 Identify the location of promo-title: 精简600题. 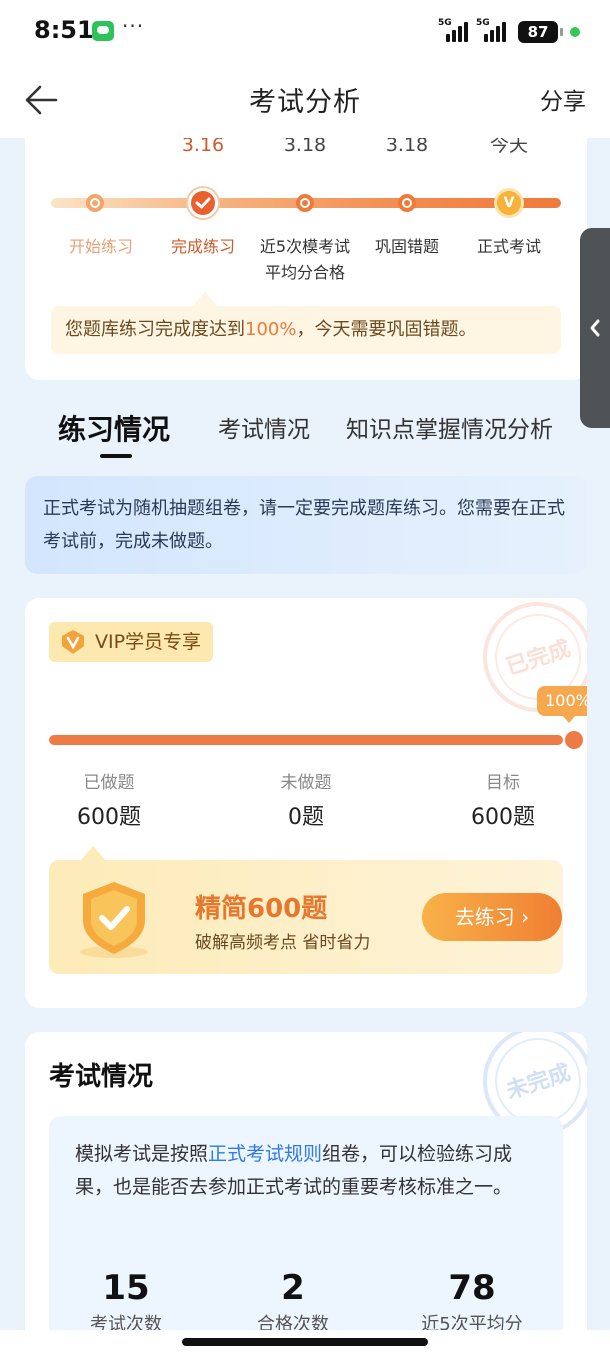
(261, 909).